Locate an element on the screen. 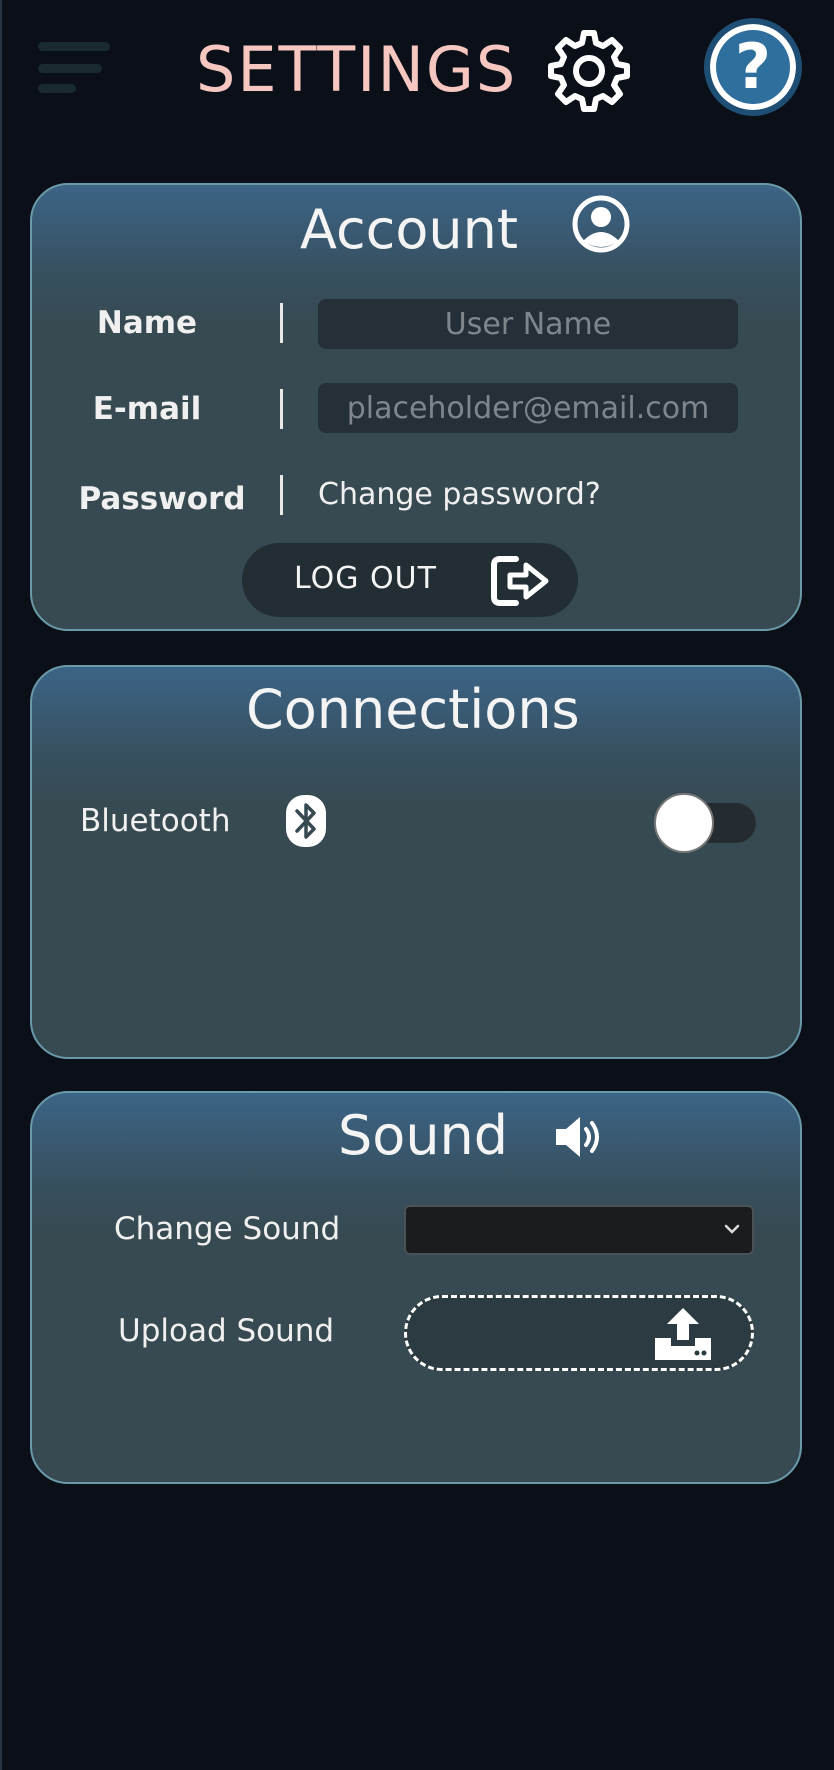 The width and height of the screenshot is (834, 1770). bluetooth-icon is located at coordinates (306, 821).